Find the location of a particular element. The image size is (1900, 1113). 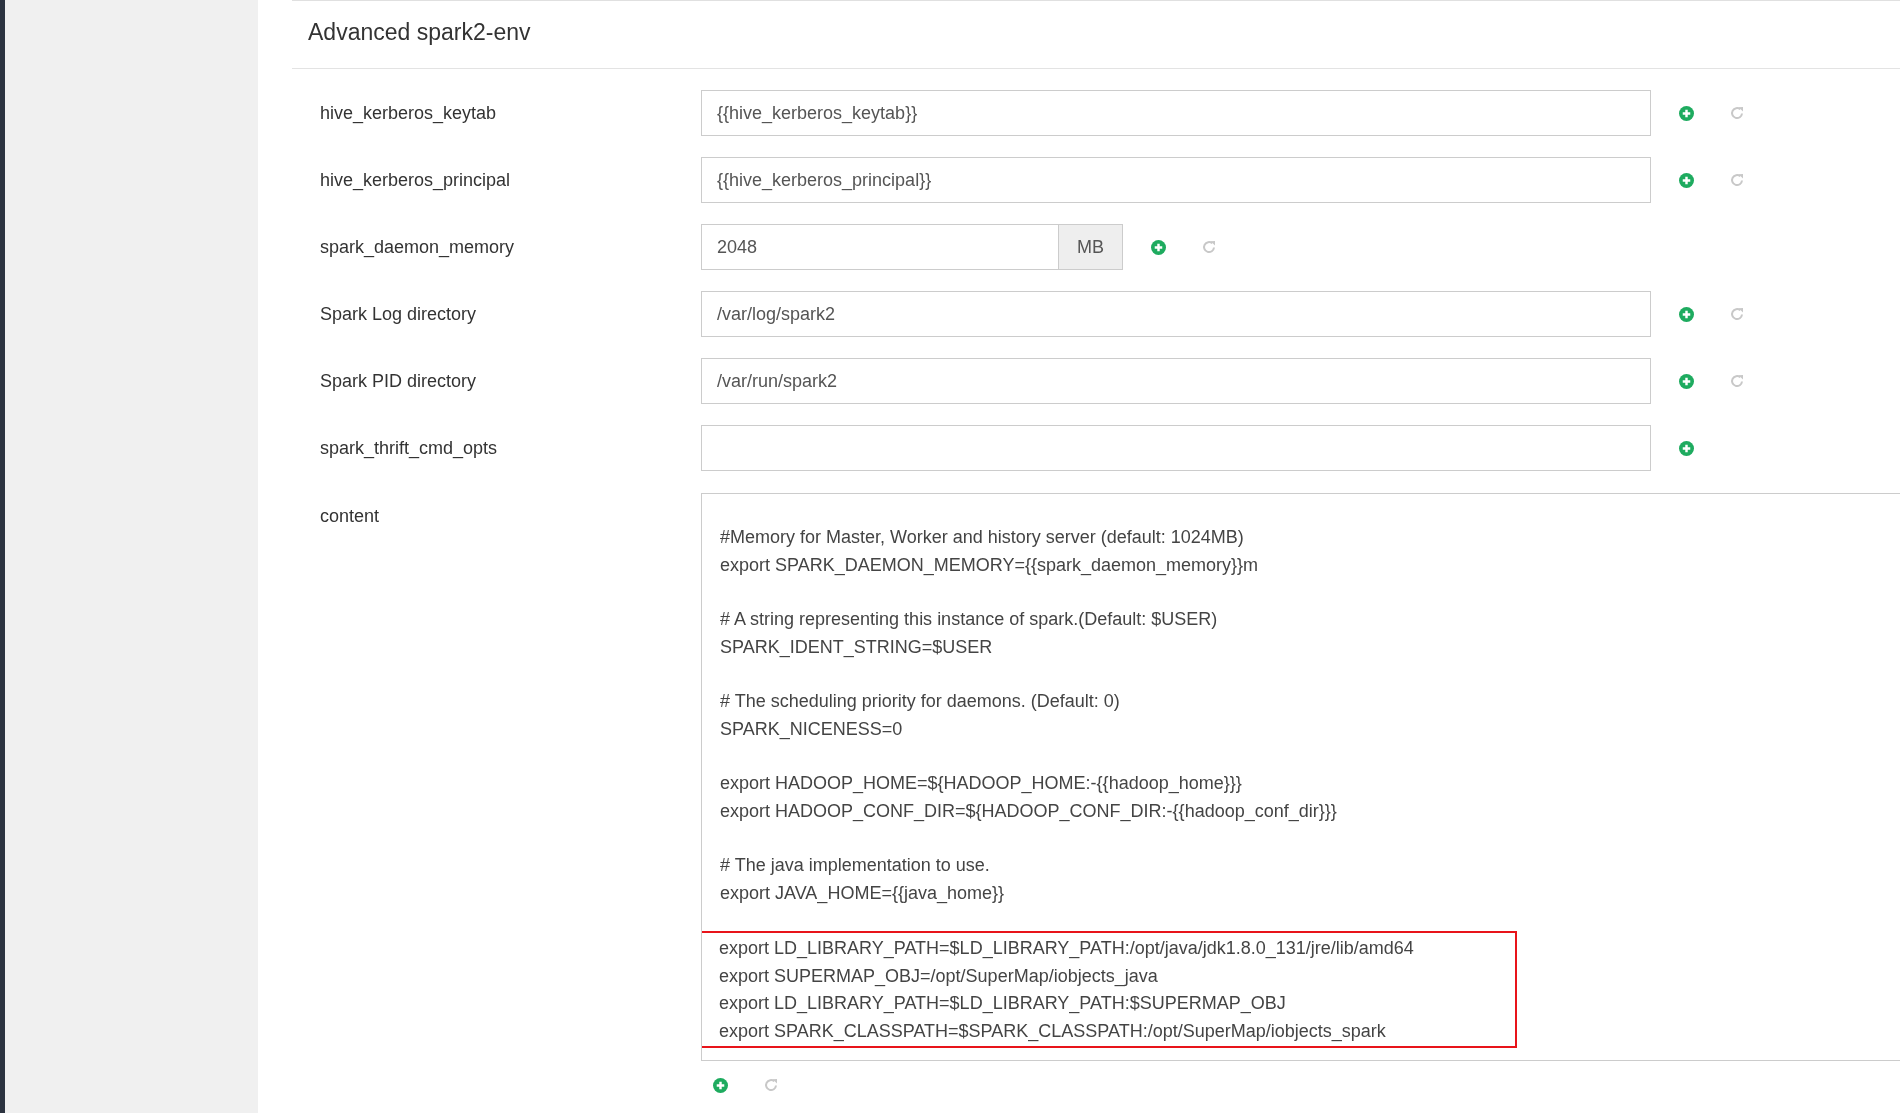

field-label: Spark PID directory is located at coordinates (398, 381).